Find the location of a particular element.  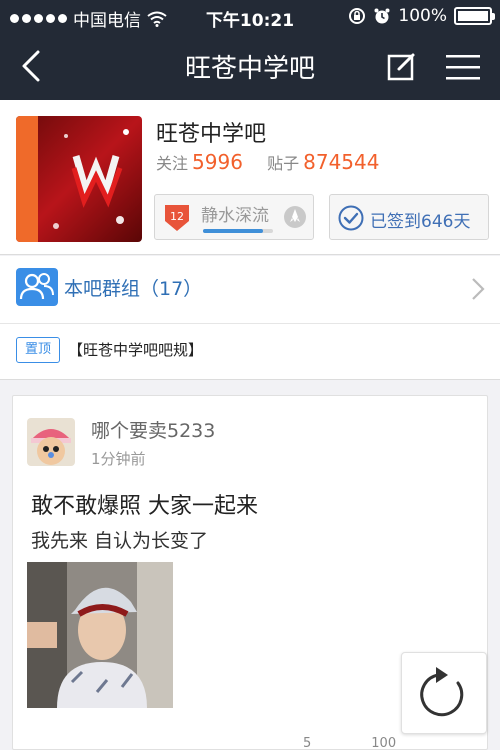

status-right: 100% is located at coordinates (421, 16).